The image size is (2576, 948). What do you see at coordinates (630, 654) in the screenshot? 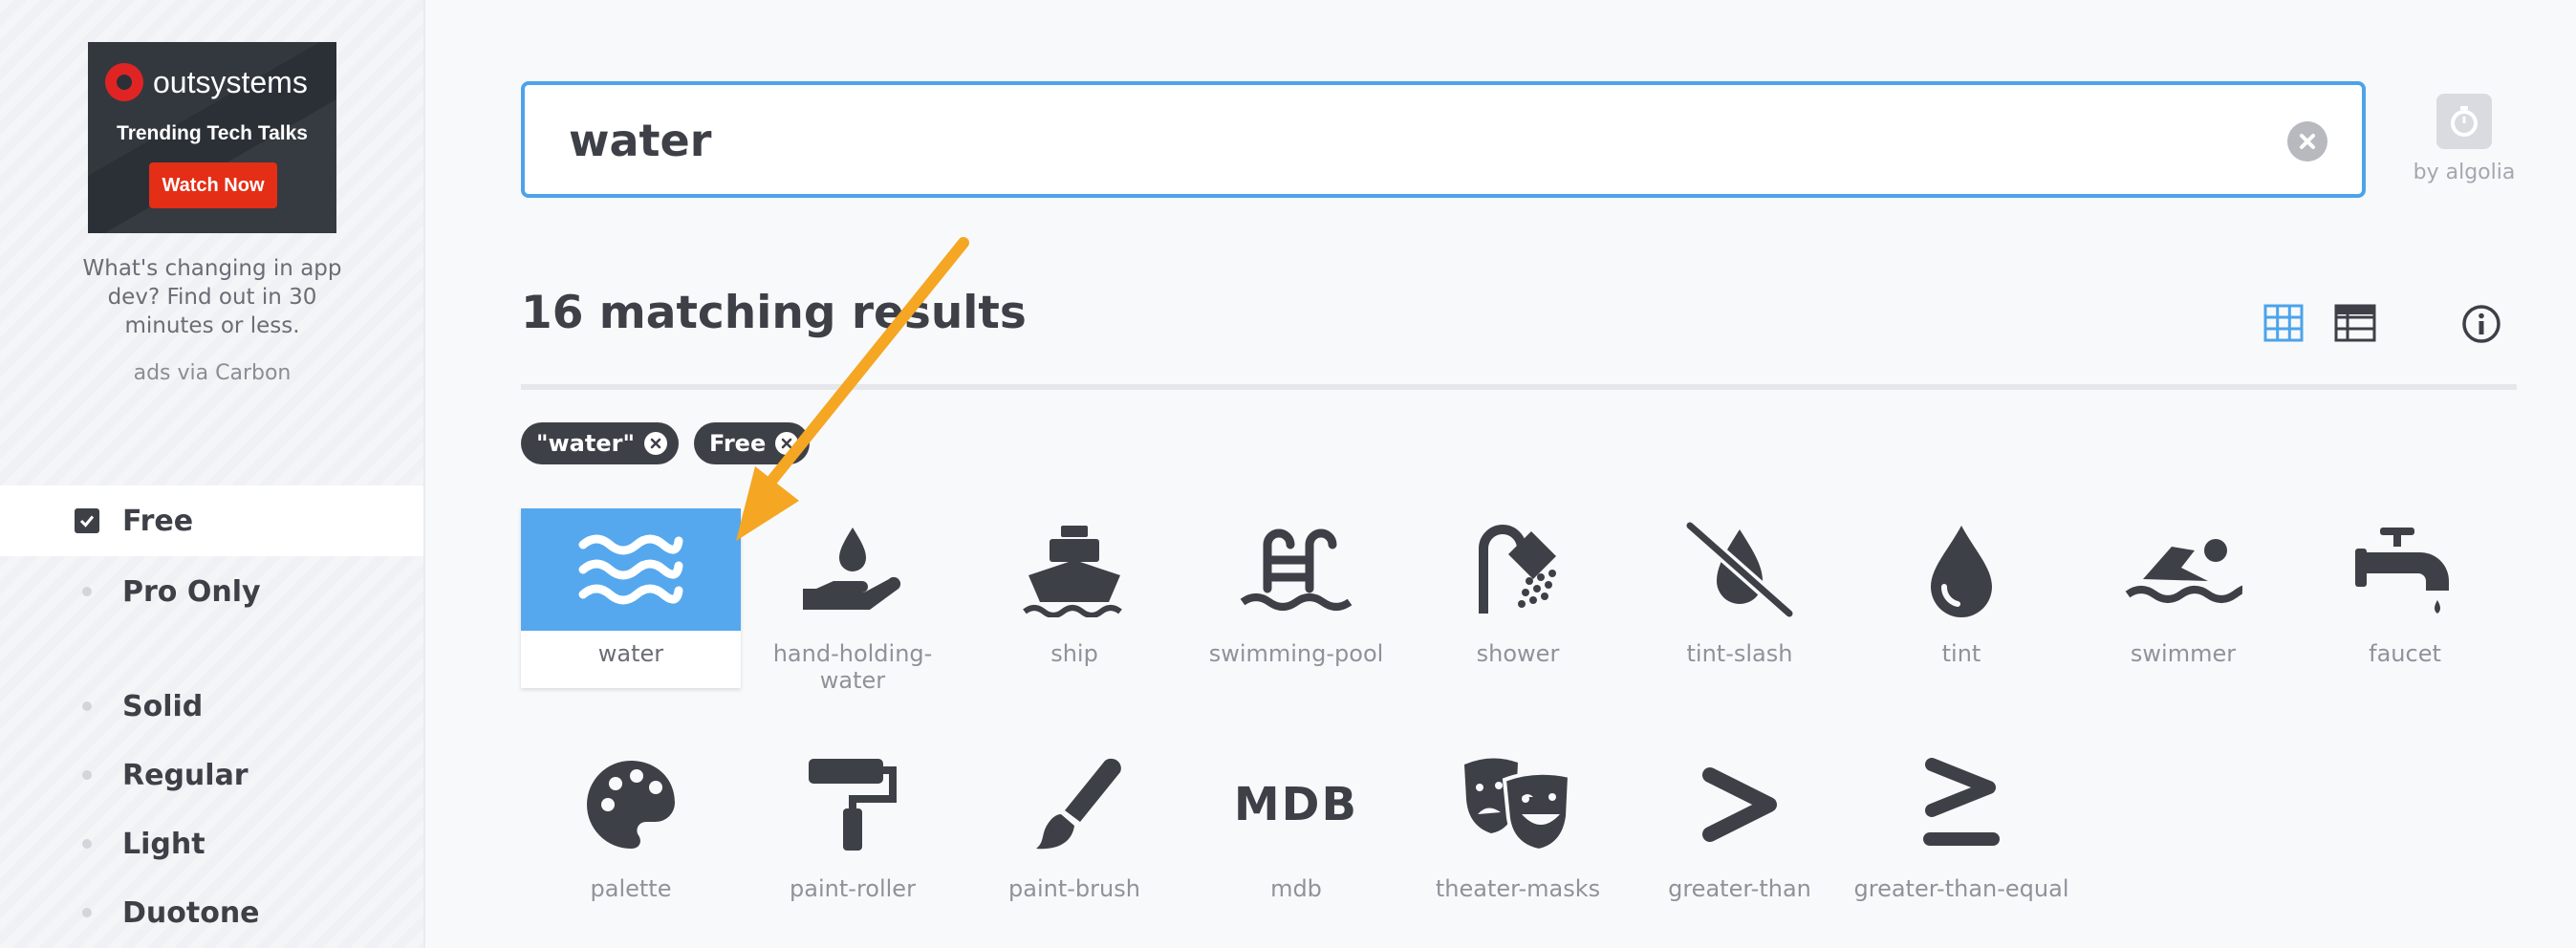
I see `icon-name: water` at bounding box center [630, 654].